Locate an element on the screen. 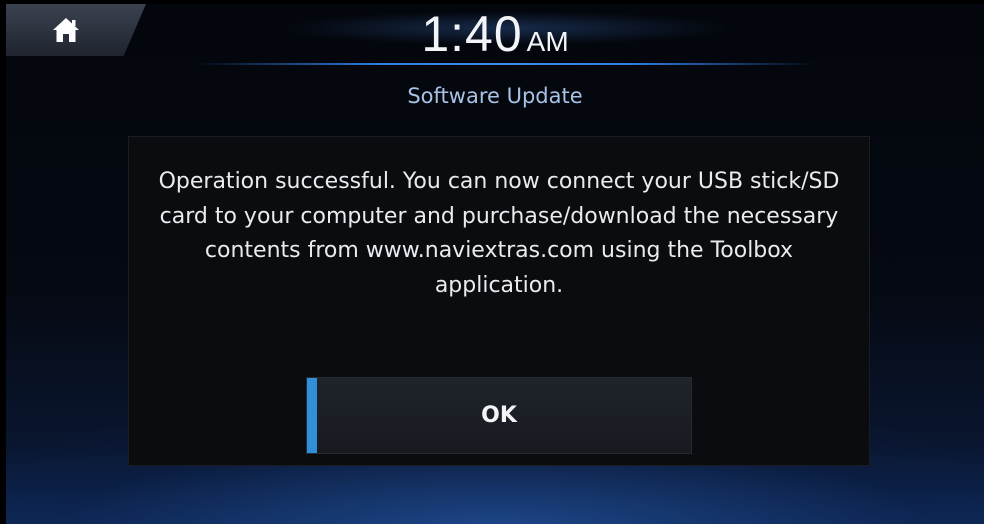 This screenshot has height=524, width=984. ok-button: OK is located at coordinates (499, 415).